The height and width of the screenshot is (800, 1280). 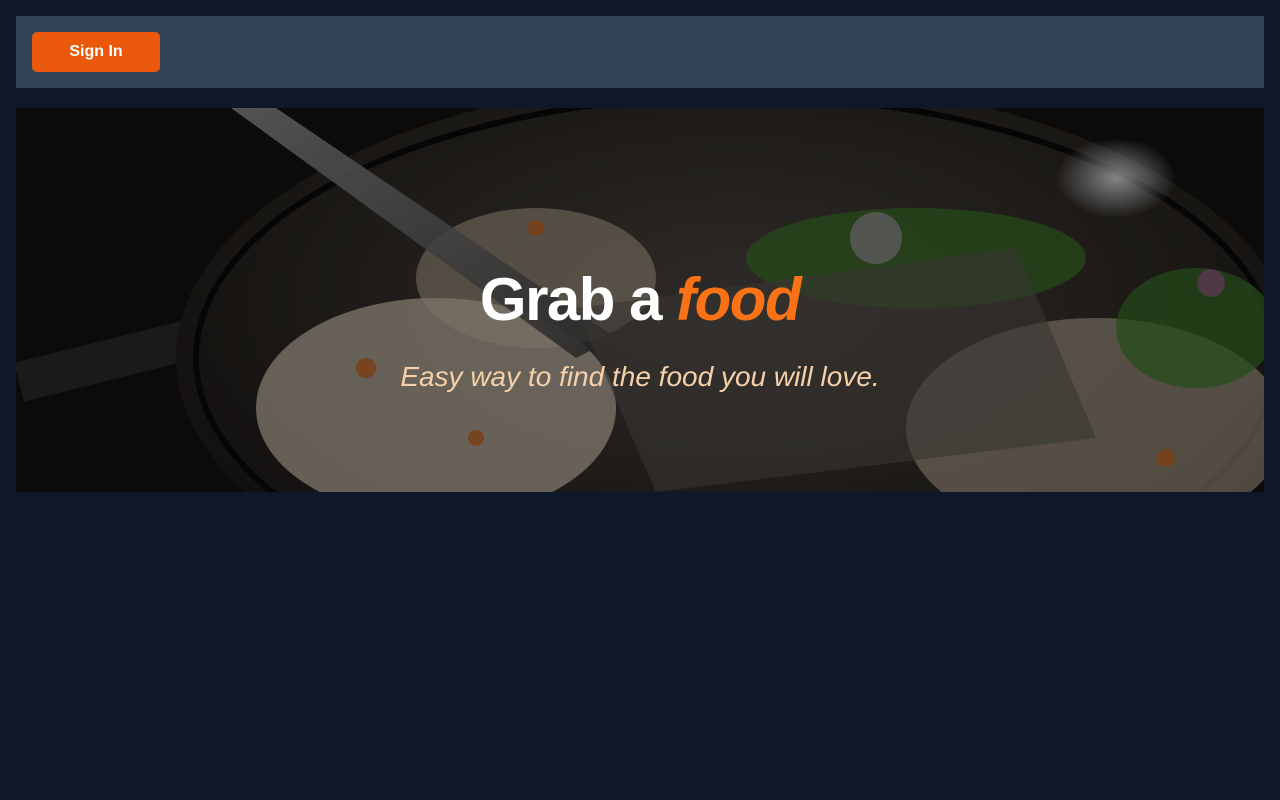 I want to click on hero-subtitle: Easy way to find the food you will love., so click(x=640, y=376).